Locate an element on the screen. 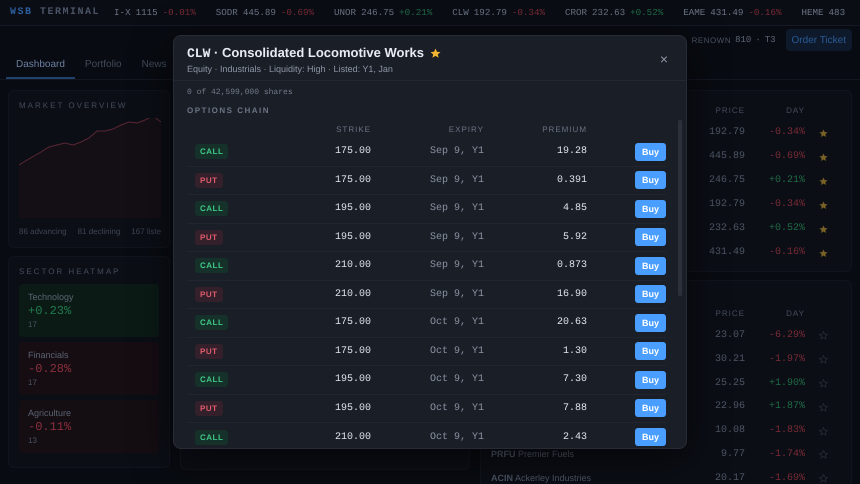 The width and height of the screenshot is (860, 484). sector-change: -0.28% is located at coordinates (50, 369).